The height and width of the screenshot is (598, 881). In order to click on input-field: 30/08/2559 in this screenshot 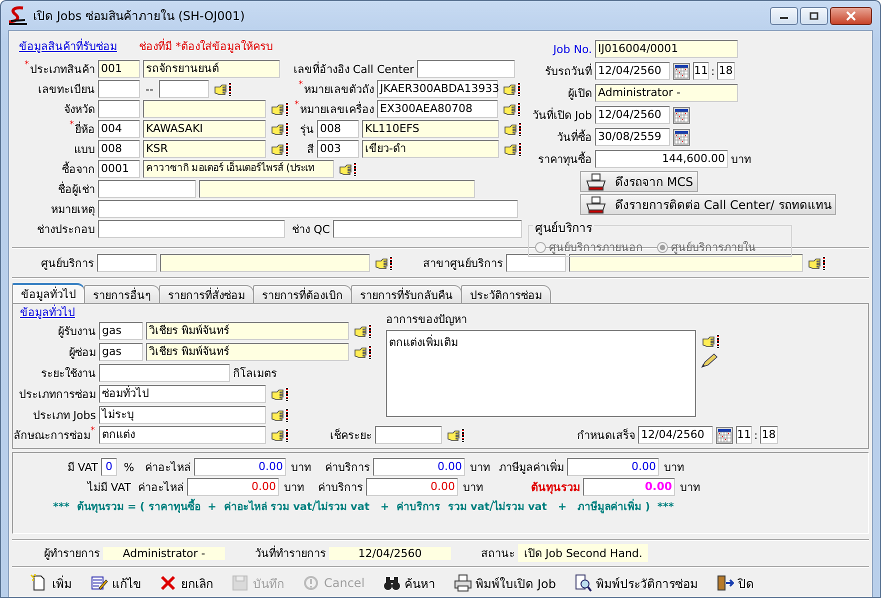, I will do `click(632, 137)`.